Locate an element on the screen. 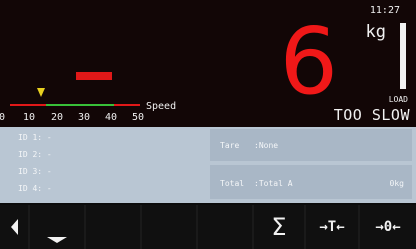 This screenshot has width=416, height=249. tare-value: :None is located at coordinates (266, 145).